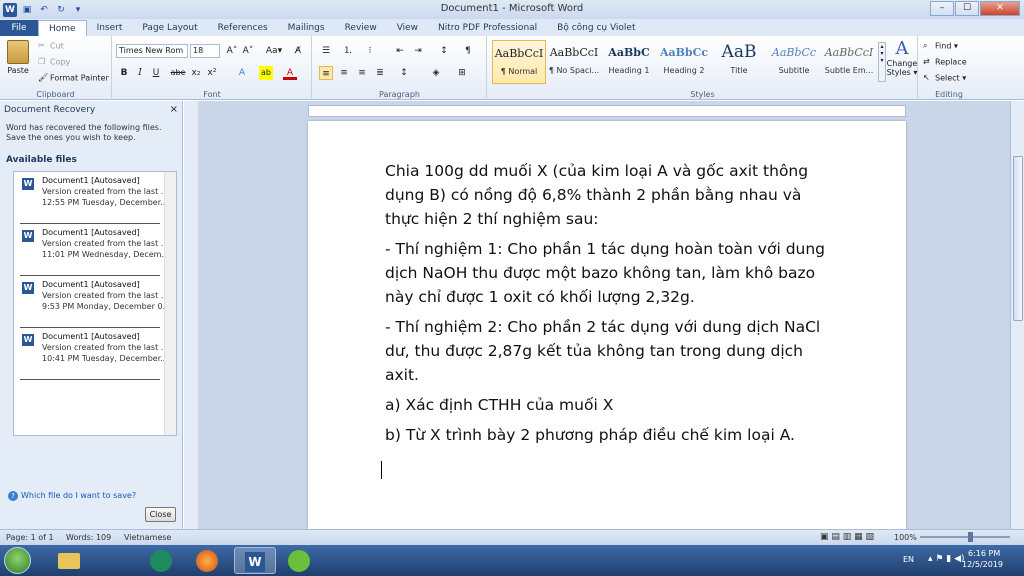 Image resolution: width=1024 pixels, height=576 pixels. Describe the element at coordinates (794, 62) in the screenshot. I see `style-subtitle: AaBbCc Subtitle` at that location.